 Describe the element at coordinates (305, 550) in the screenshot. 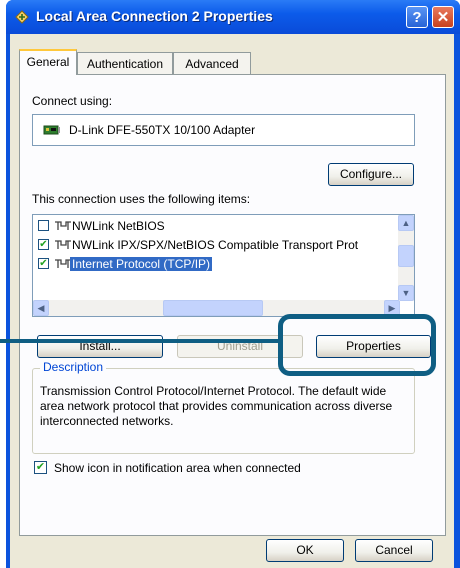

I see `ok-button: OK` at that location.